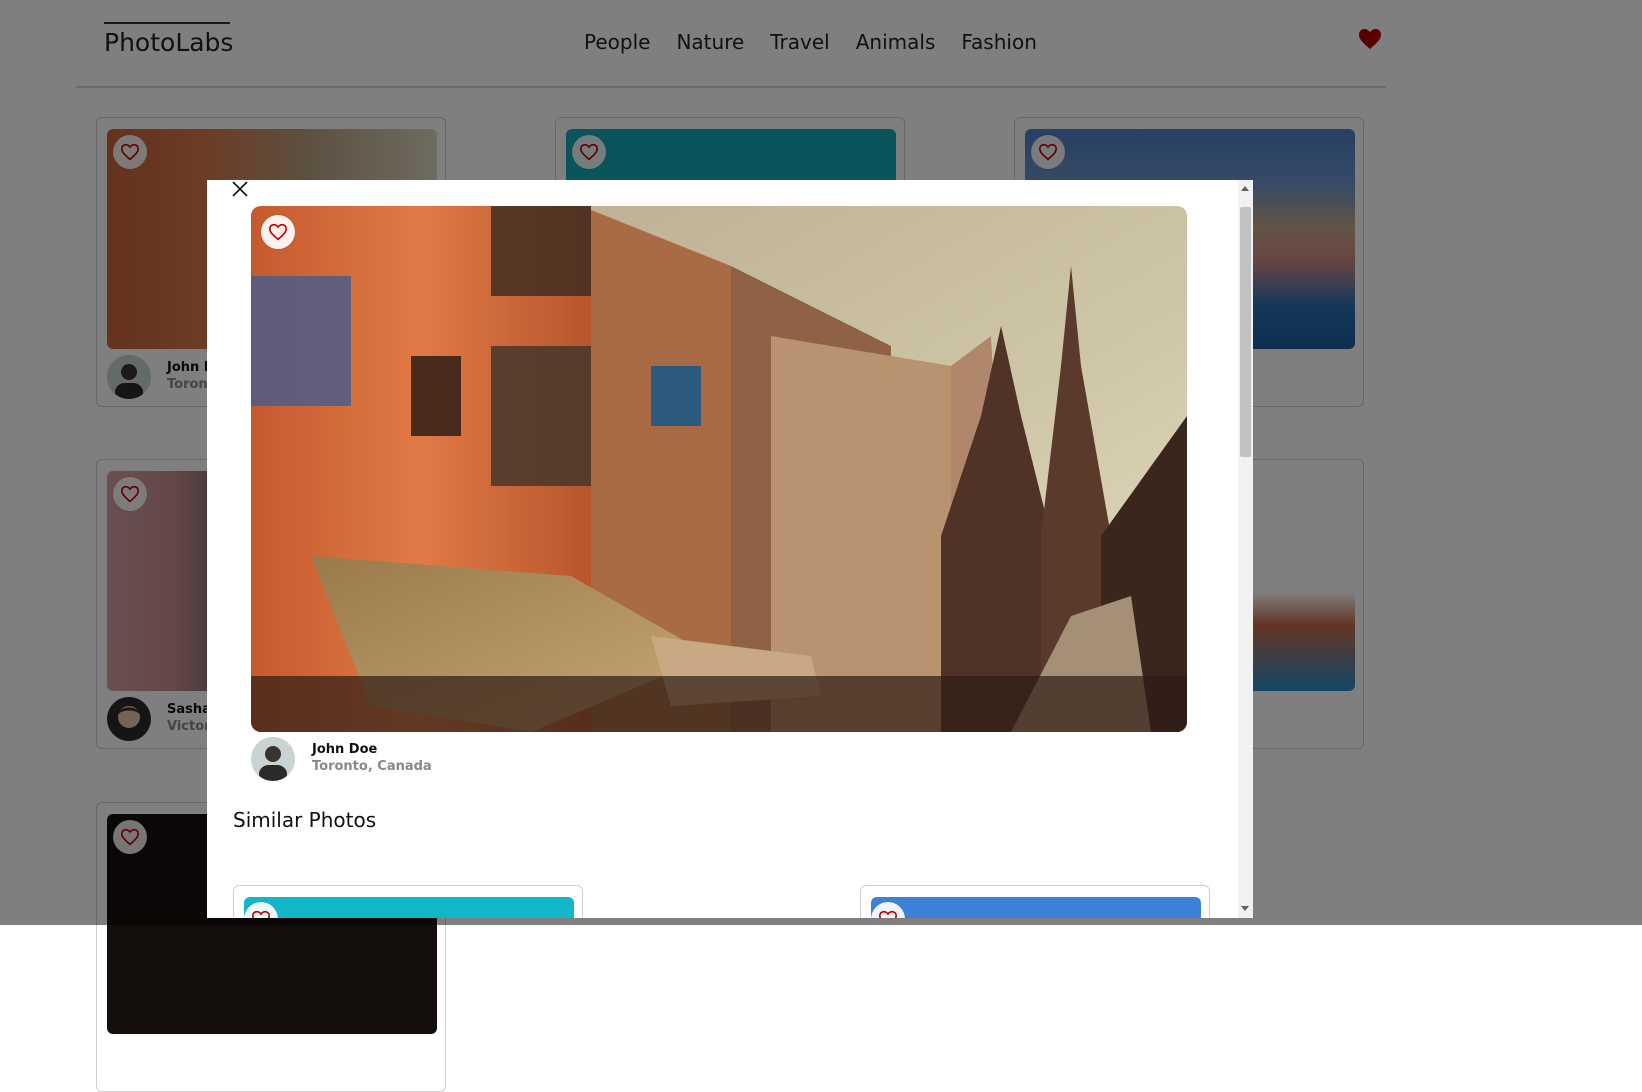 This screenshot has height=1092, width=1642. Describe the element at coordinates (305, 820) in the screenshot. I see `similar-photos-heading: Similar Photos` at that location.